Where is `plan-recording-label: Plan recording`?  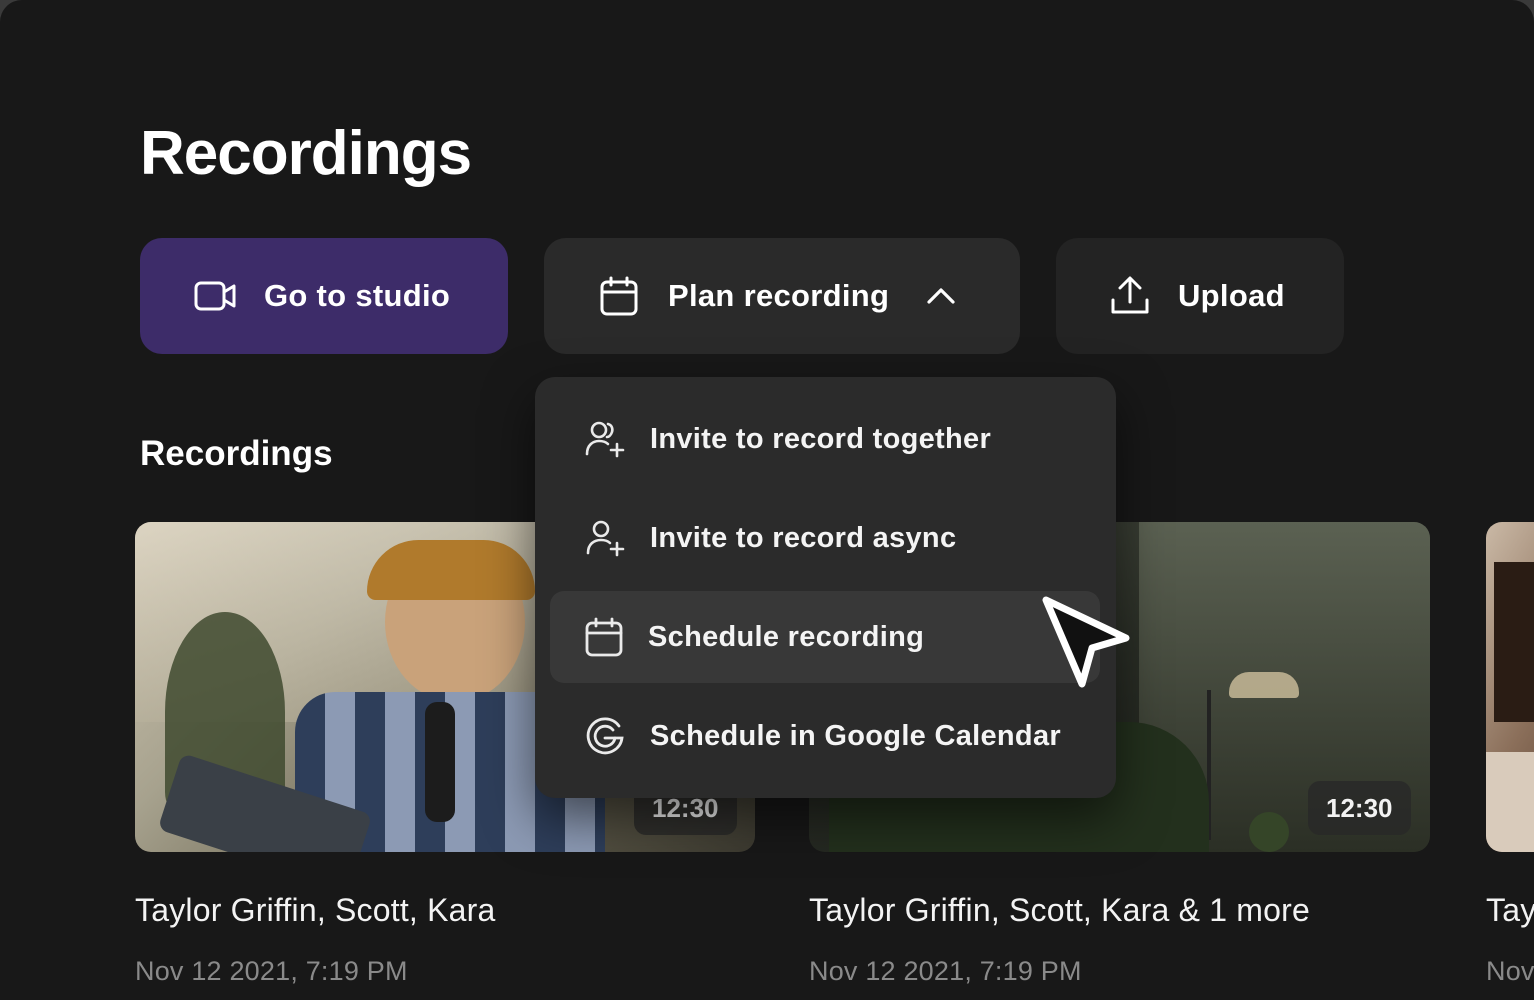 plan-recording-label: Plan recording is located at coordinates (779, 295).